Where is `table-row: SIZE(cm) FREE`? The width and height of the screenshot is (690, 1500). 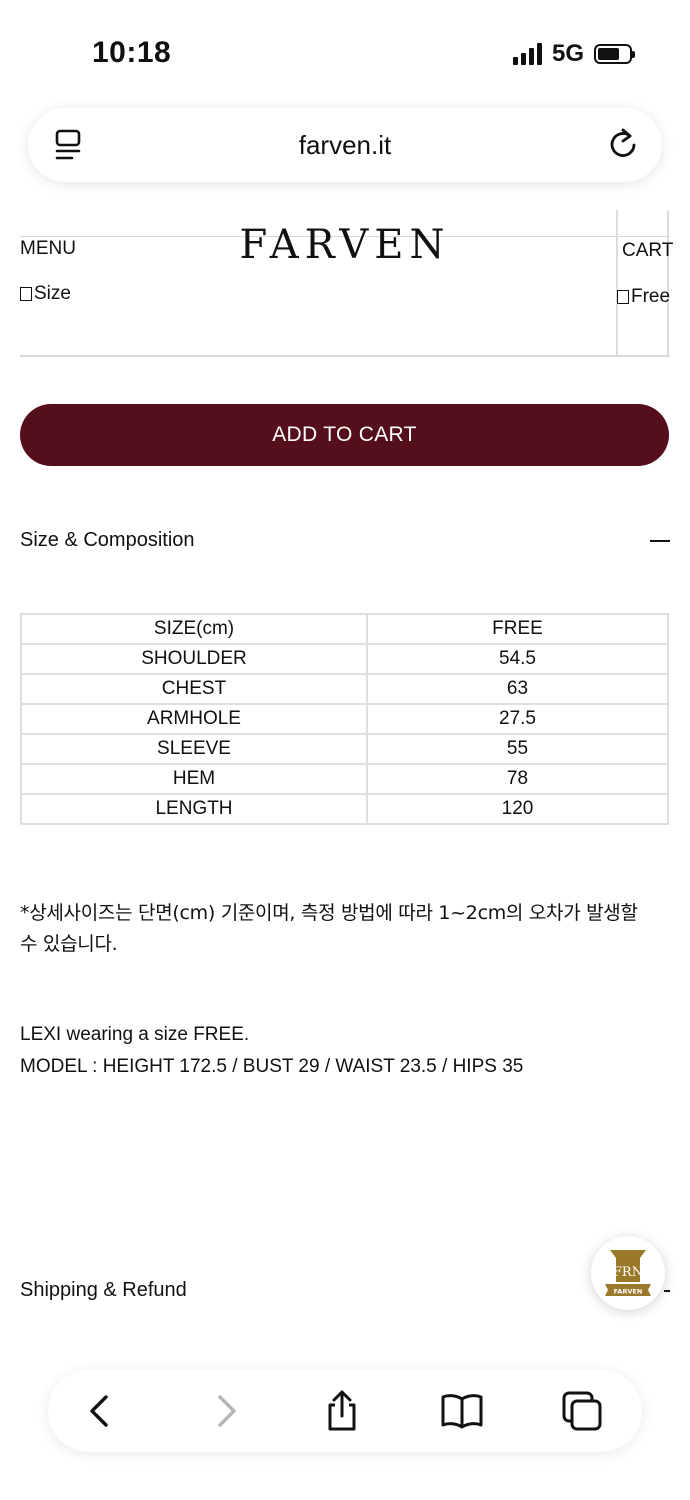 table-row: SIZE(cm) FREE is located at coordinates (344, 629).